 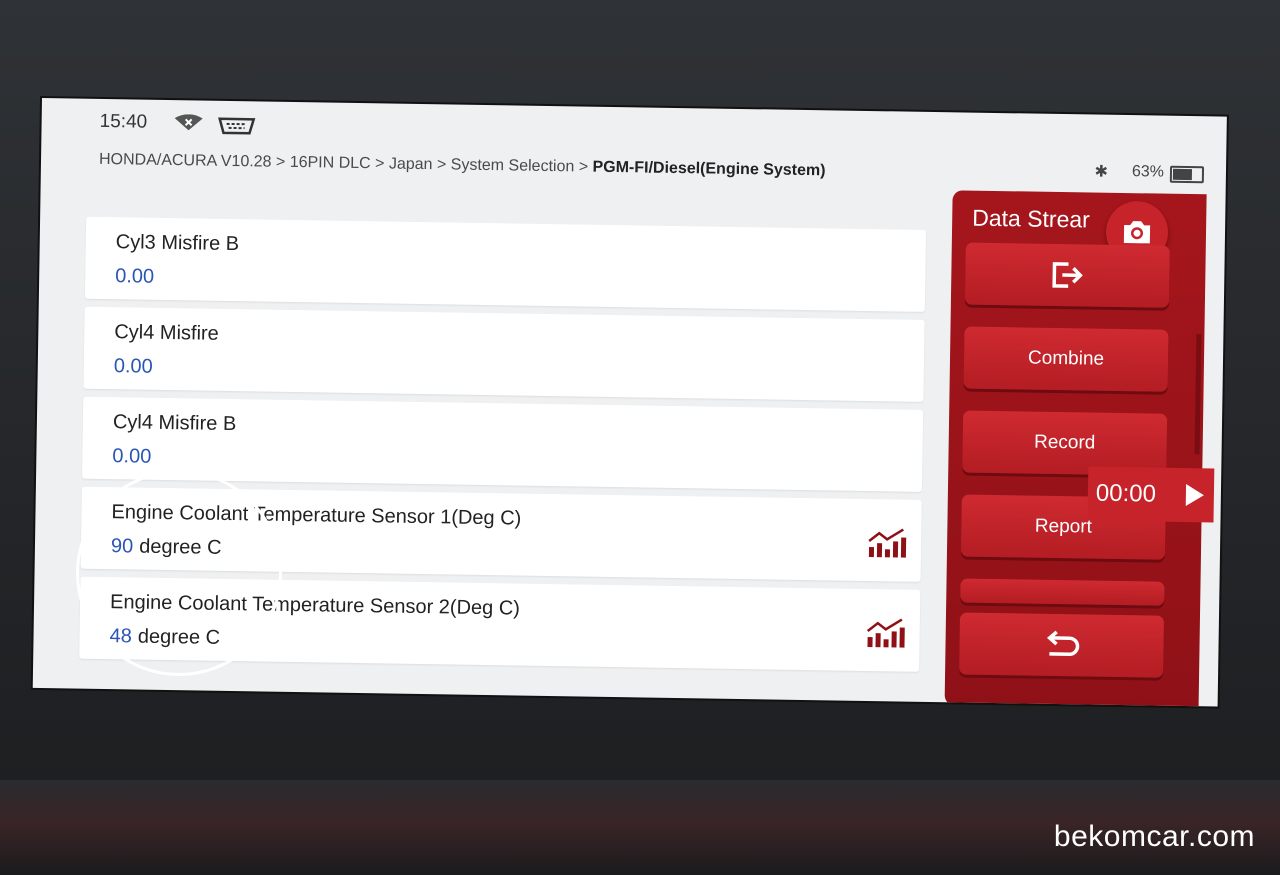 What do you see at coordinates (179, 573) in the screenshot?
I see `annotation-circle` at bounding box center [179, 573].